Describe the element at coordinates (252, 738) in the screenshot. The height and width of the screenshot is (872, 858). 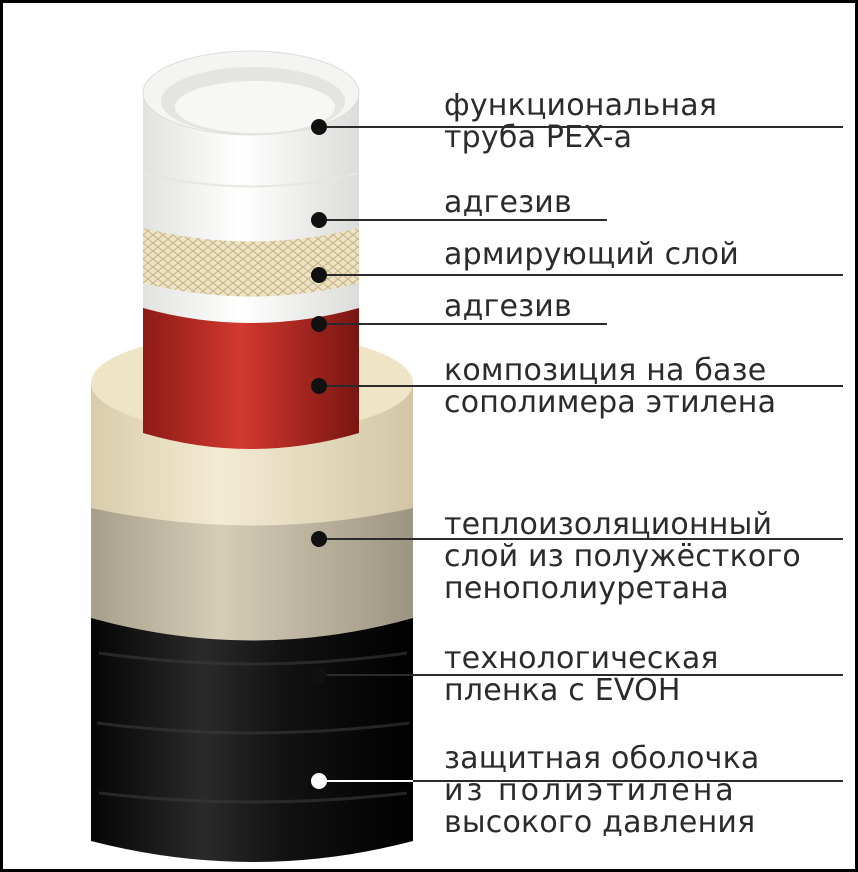
I see `jacket-layer` at that location.